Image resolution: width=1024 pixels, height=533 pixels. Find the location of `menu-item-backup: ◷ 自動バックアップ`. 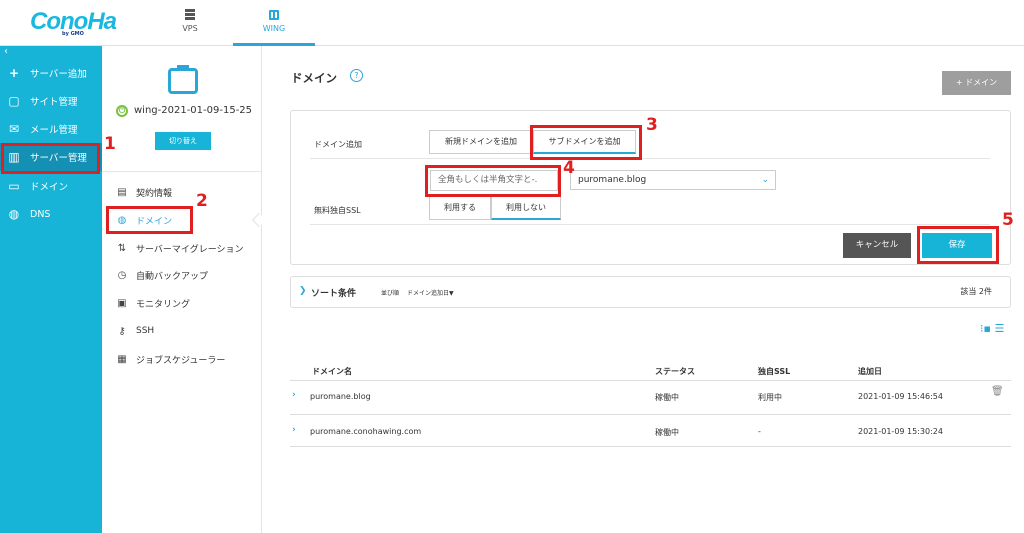

menu-item-backup: ◷ 自動バックアップ is located at coordinates (186, 275).